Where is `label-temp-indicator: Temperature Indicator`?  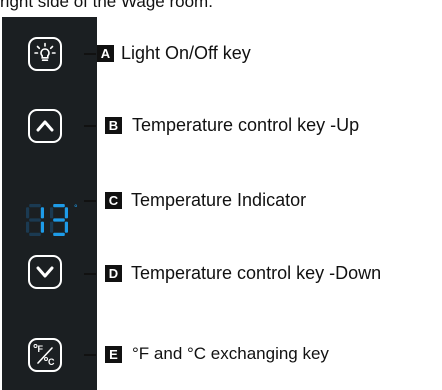 label-temp-indicator: Temperature Indicator is located at coordinates (219, 200).